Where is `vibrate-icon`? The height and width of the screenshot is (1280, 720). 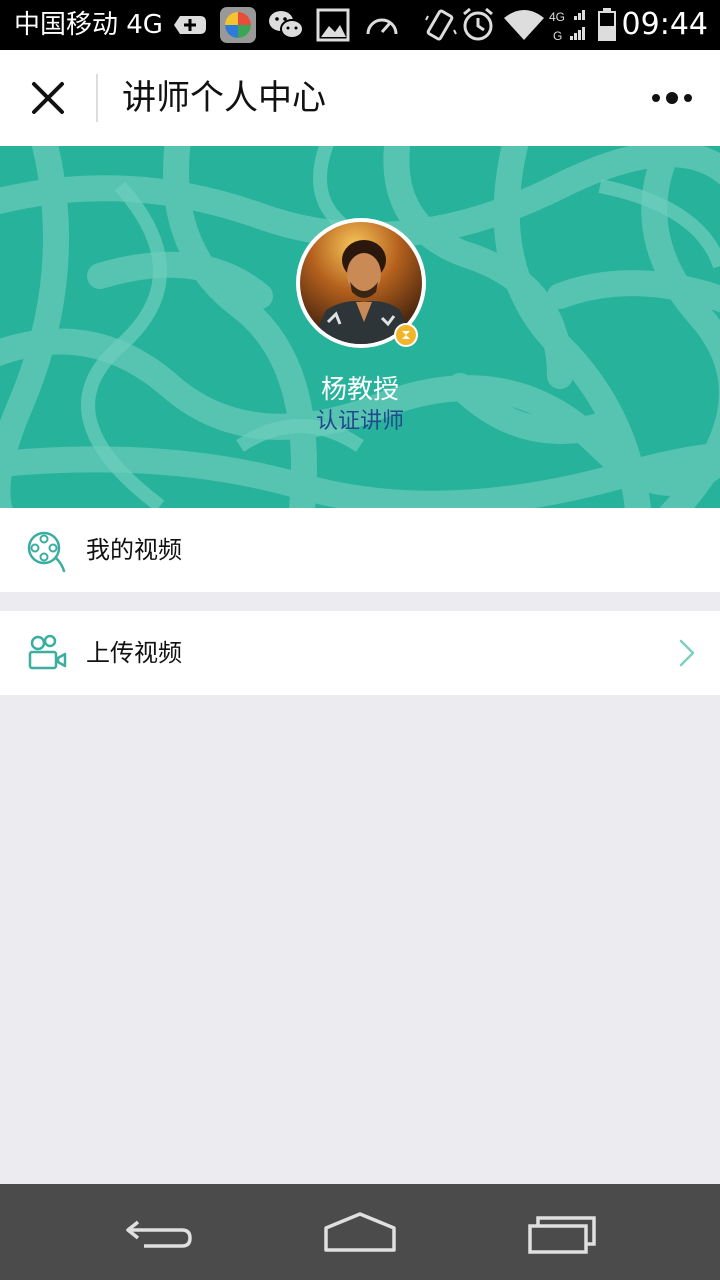
vibrate-icon is located at coordinates (441, 25).